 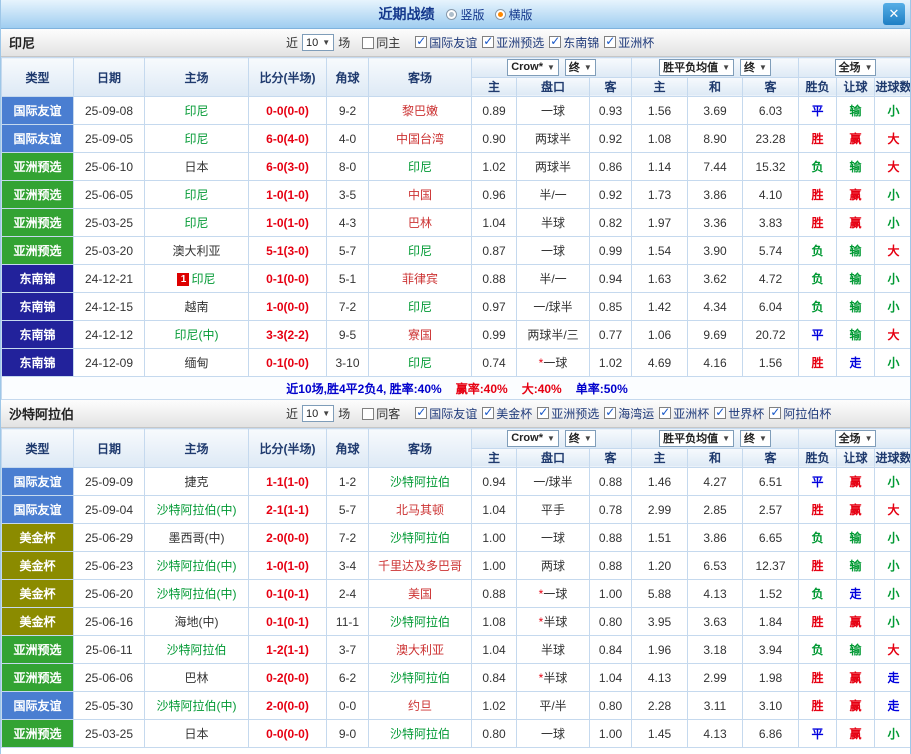 I want to click on radio-selected-icon, so click(x=500, y=14).